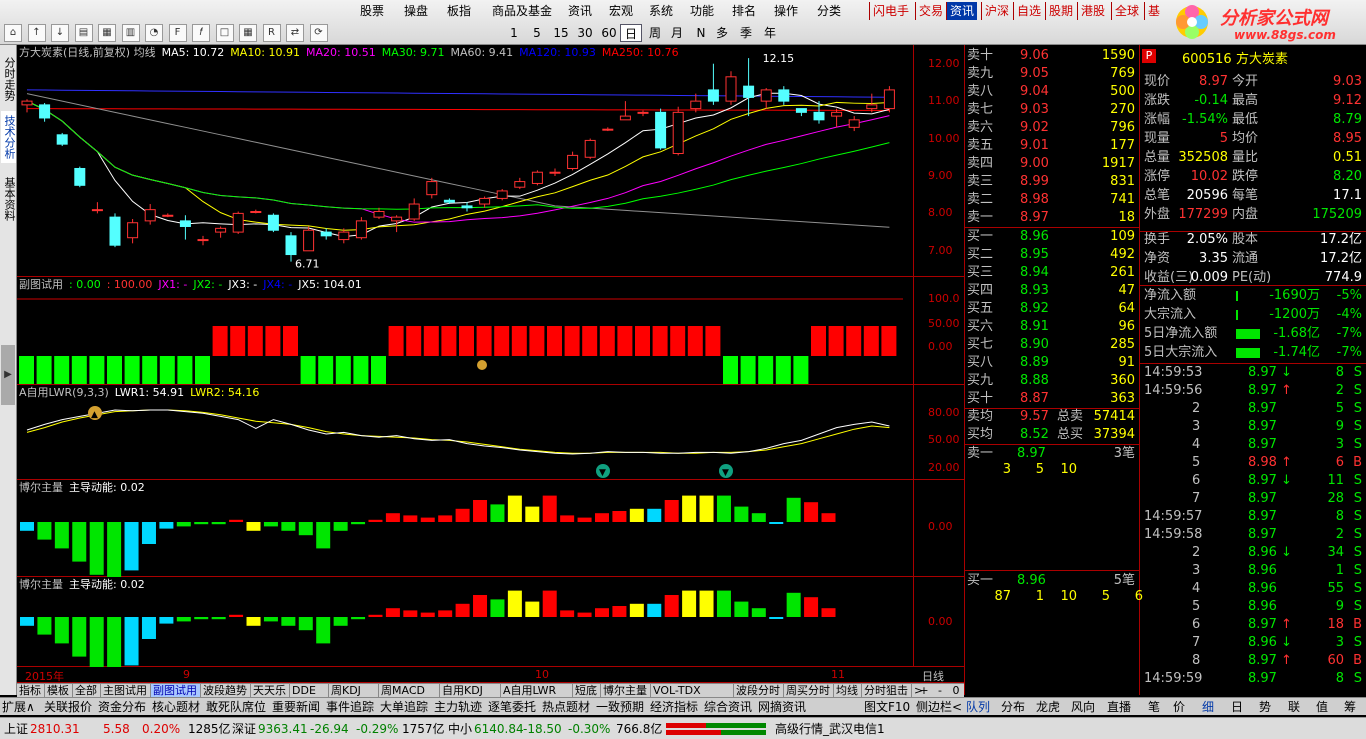 The height and width of the screenshot is (739, 1366). I want to click on indicator-tab-6: 天天乐, so click(270, 691).